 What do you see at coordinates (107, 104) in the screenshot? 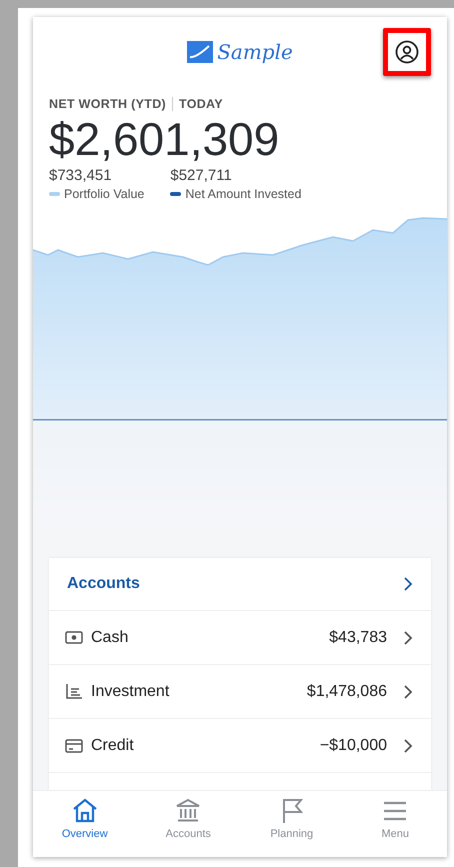
I see `net-worth-label: NET WORTH (YTD)` at bounding box center [107, 104].